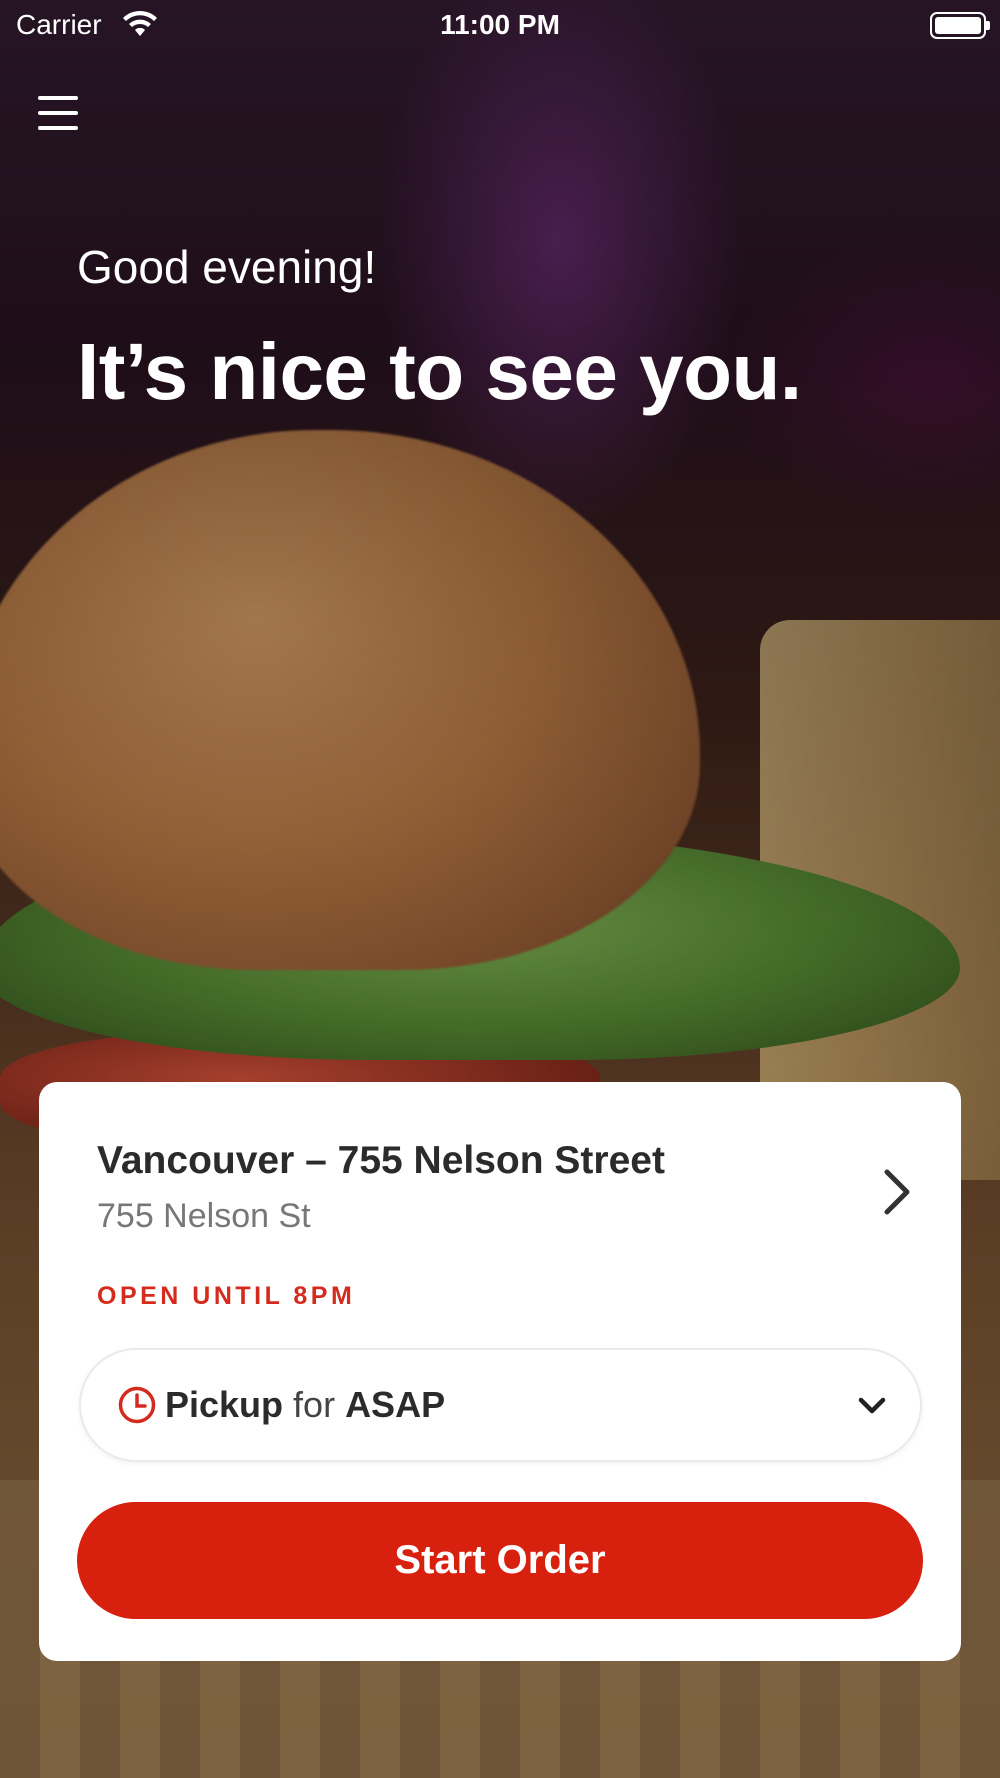 This screenshot has height=1778, width=1000. I want to click on status-bar: Carrier 11:00 PM, so click(500, 25).